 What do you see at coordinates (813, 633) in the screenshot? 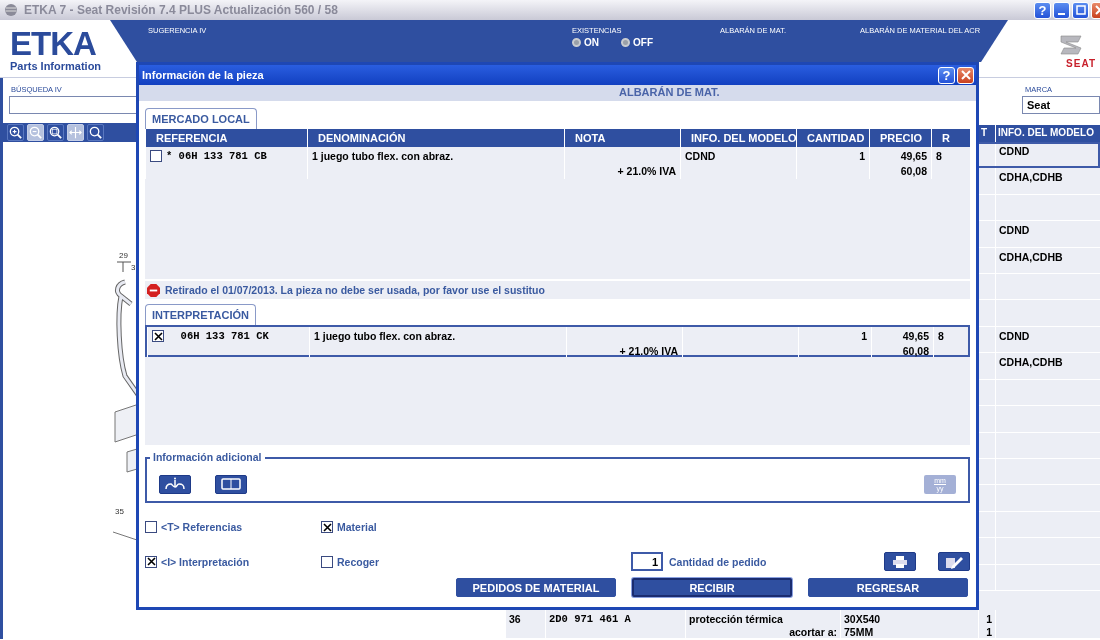
I see `table-cell: acortar a:` at bounding box center [813, 633].